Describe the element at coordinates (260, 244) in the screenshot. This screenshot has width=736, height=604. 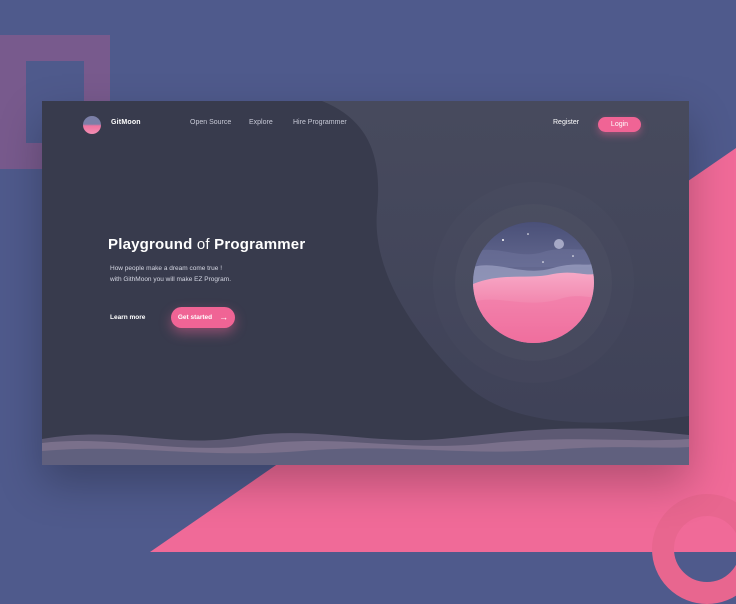
I see `hero-title-part-2: Programmer` at that location.